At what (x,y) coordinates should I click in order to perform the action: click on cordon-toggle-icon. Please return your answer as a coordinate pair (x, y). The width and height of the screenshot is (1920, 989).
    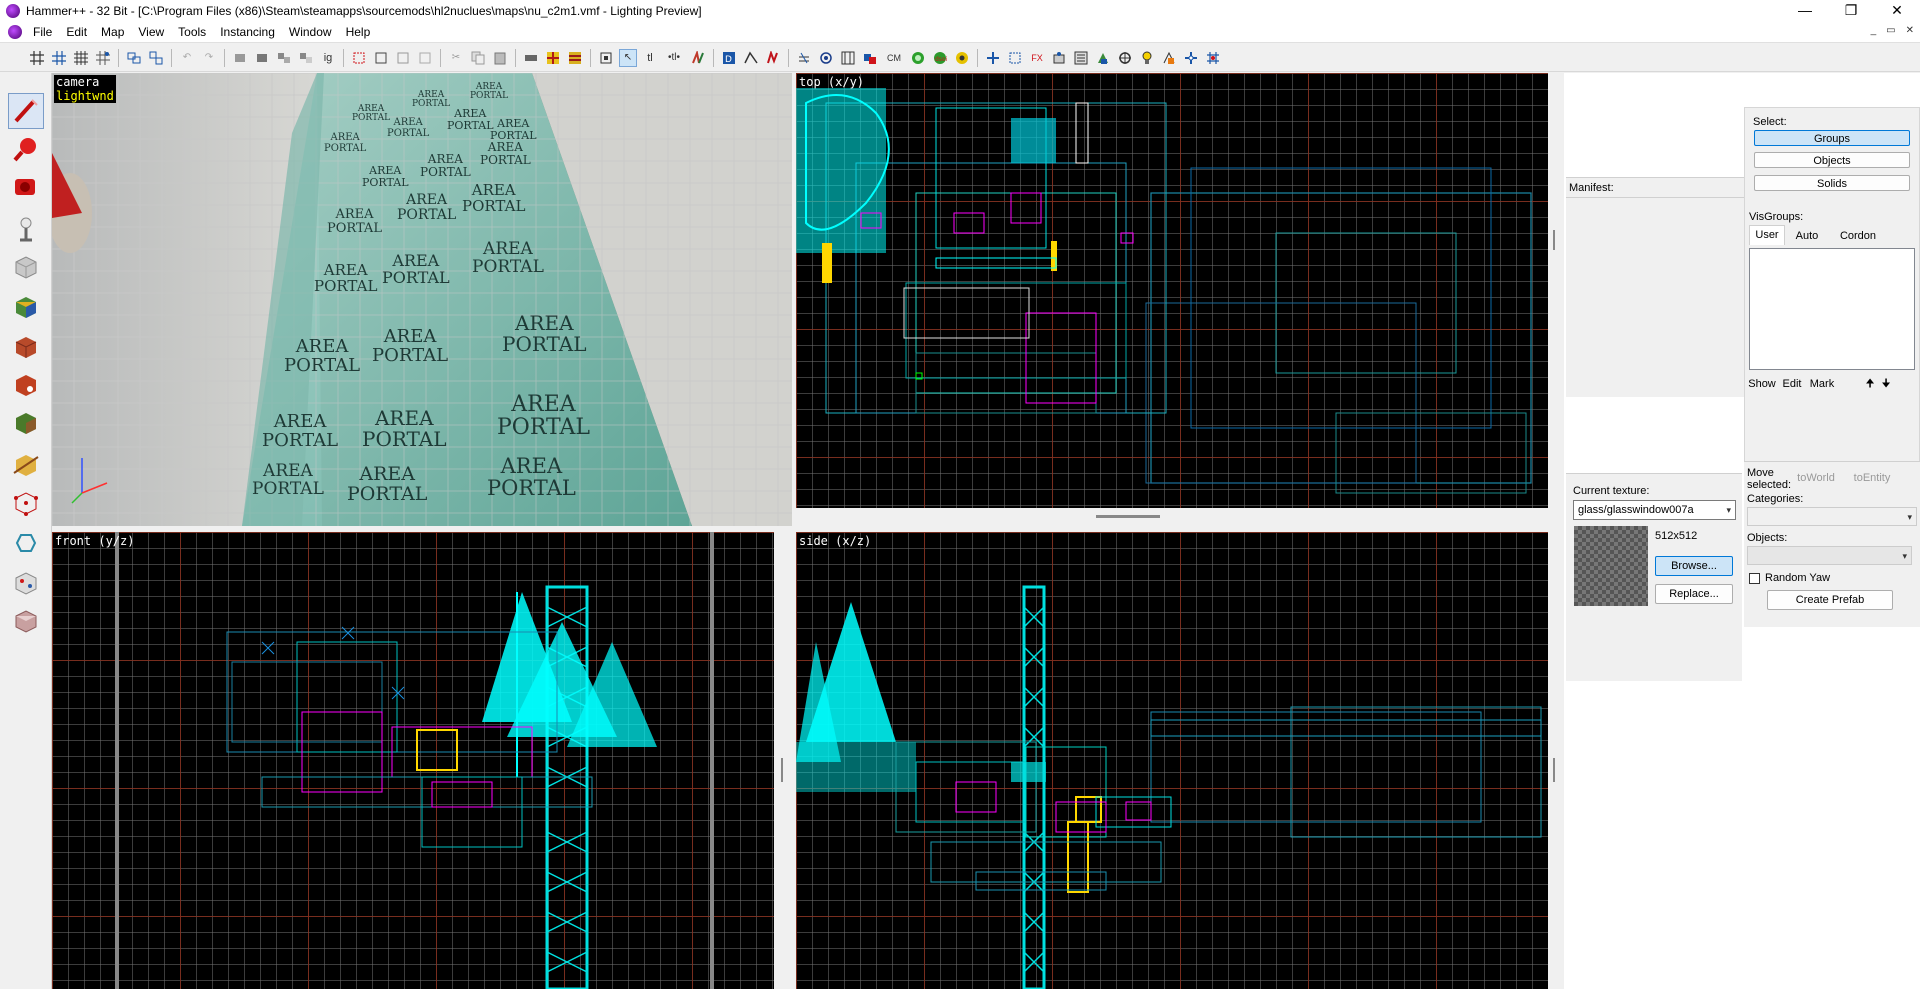
    Looking at the image, I should click on (403, 58).